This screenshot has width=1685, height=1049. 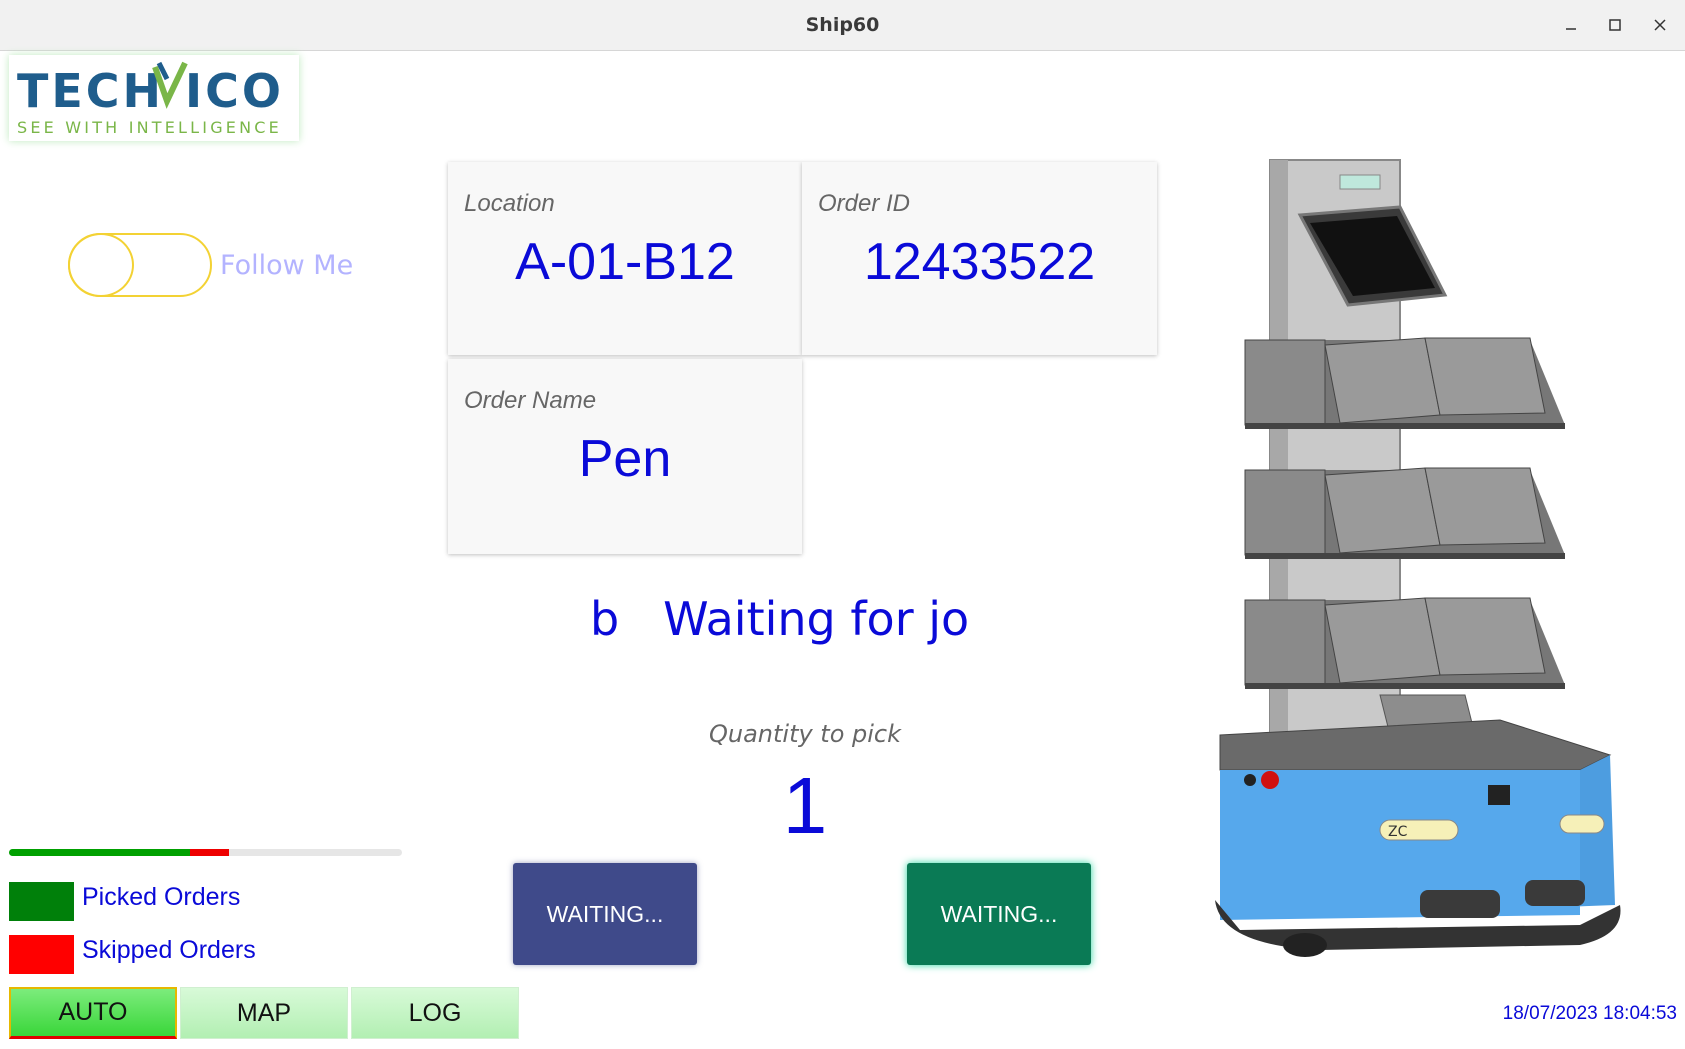 What do you see at coordinates (864, 203) in the screenshot?
I see `order-id-label: Order ID` at bounding box center [864, 203].